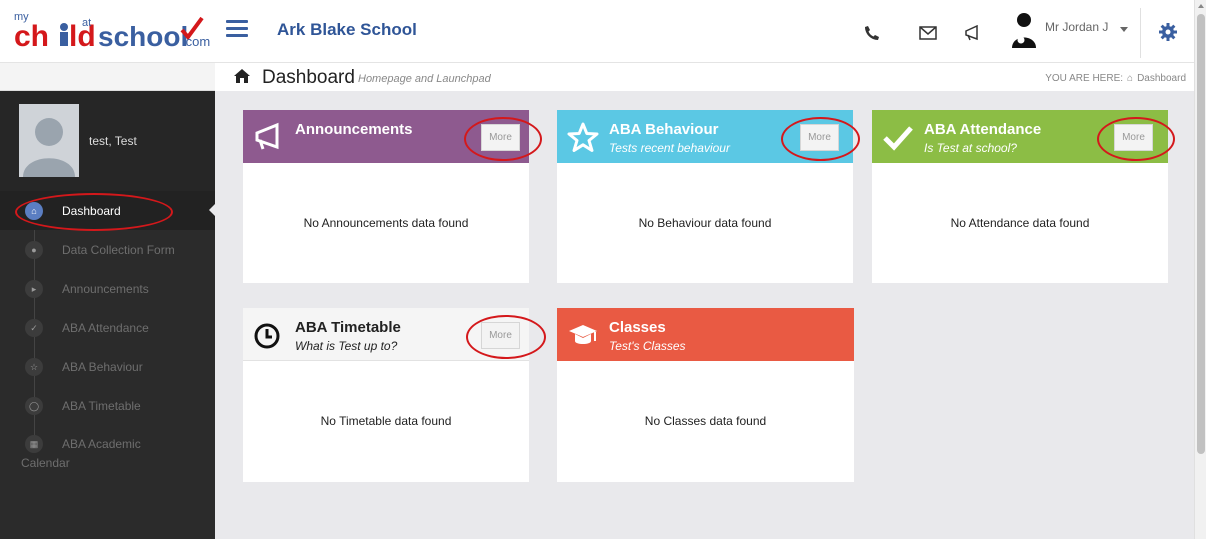 Image resolution: width=1206 pixels, height=539 pixels. I want to click on card-title: ABA Attendance, so click(983, 129).